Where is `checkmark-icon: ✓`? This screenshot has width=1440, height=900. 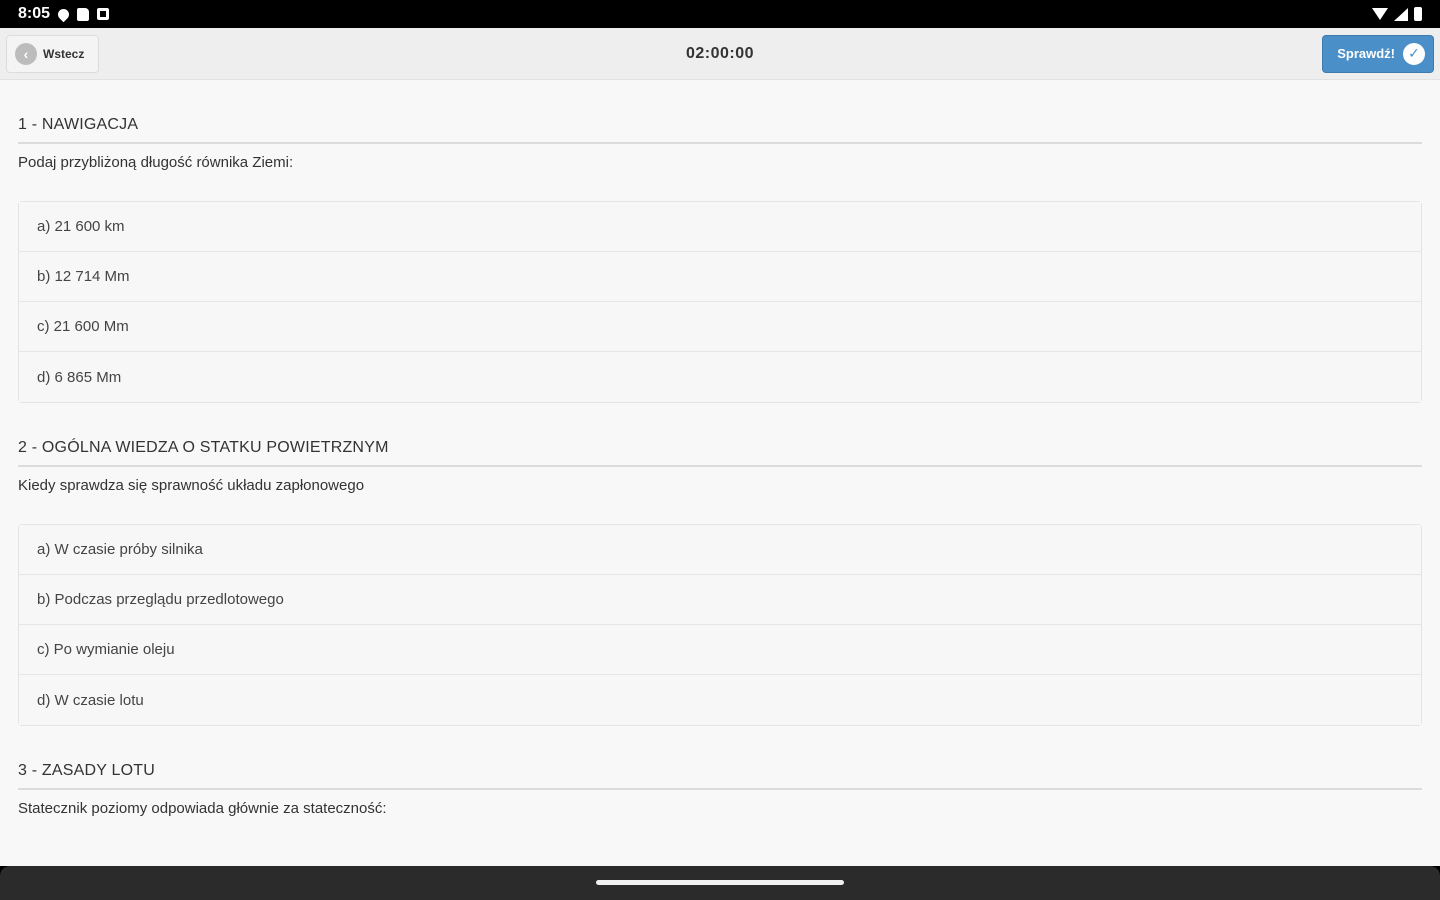 checkmark-icon: ✓ is located at coordinates (1414, 53).